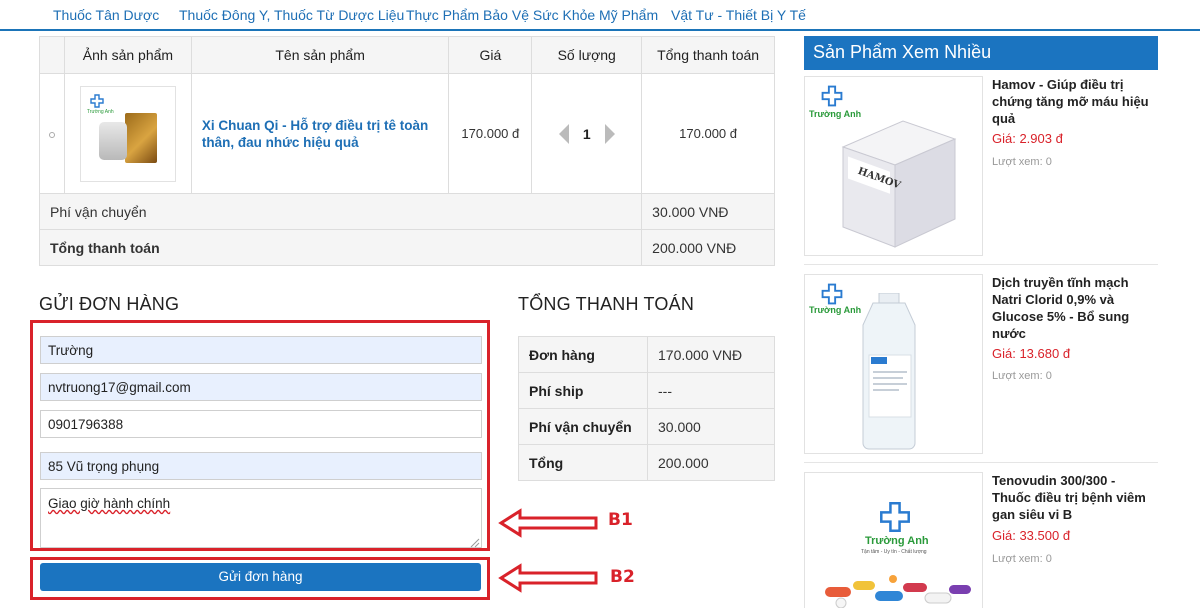 The image size is (1200, 608). Describe the element at coordinates (474, 542) in the screenshot. I see `resize-handle-icon` at that location.